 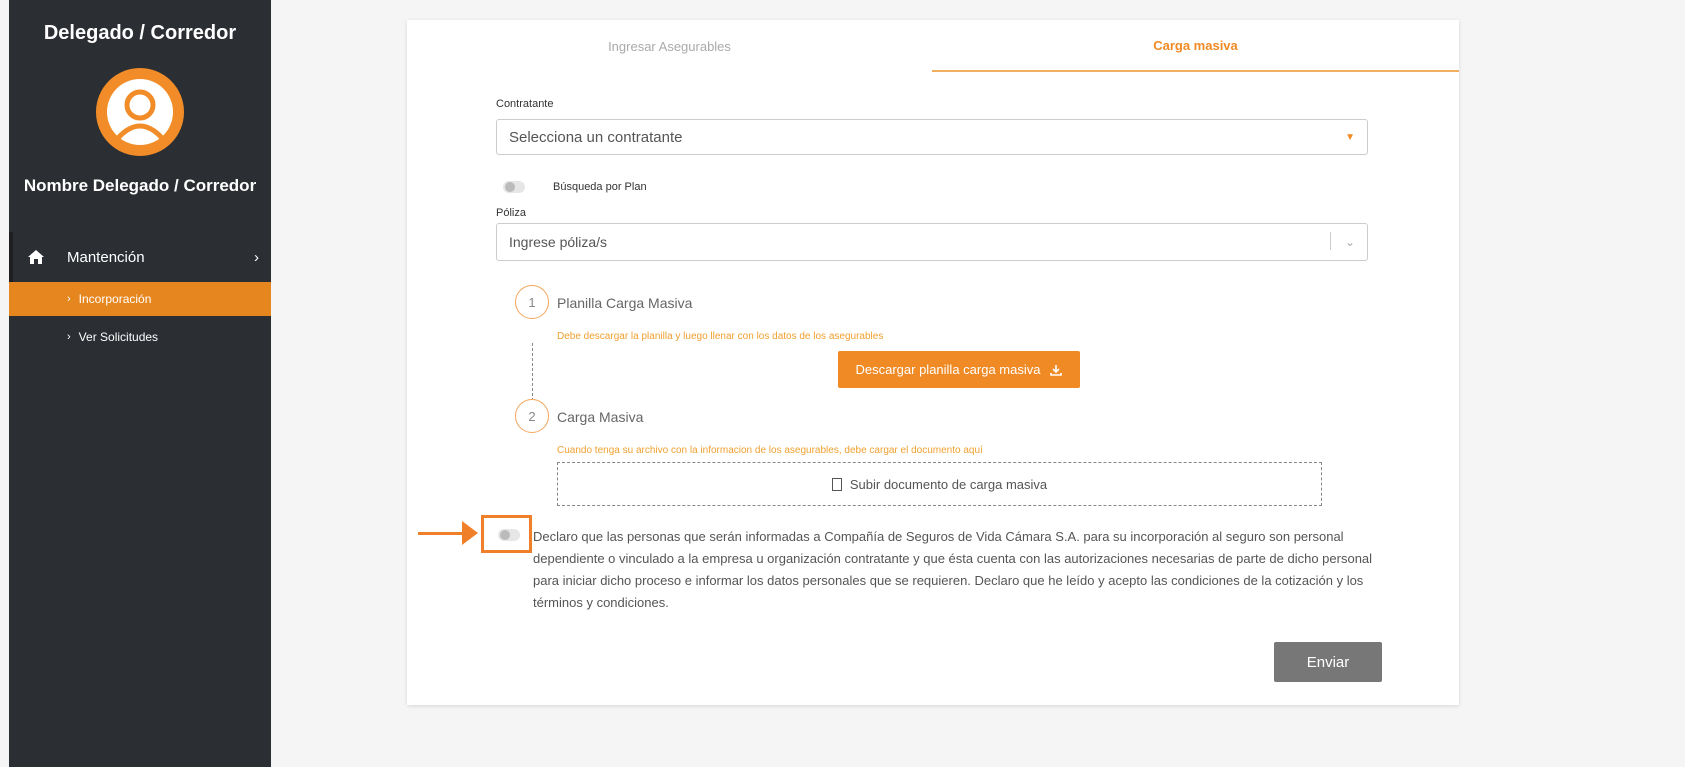 I want to click on step-2-marker: 2, so click(x=532, y=416).